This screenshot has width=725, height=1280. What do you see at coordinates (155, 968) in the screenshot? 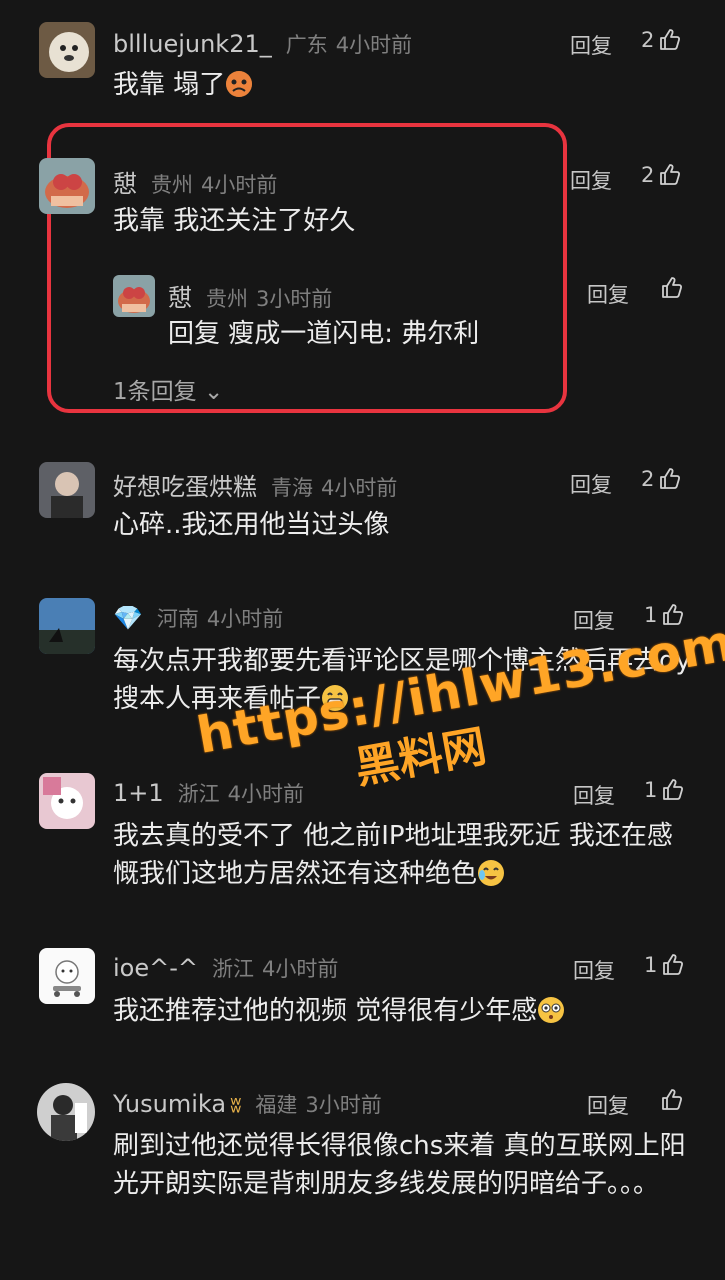
I see `username: ioe^-^` at bounding box center [155, 968].